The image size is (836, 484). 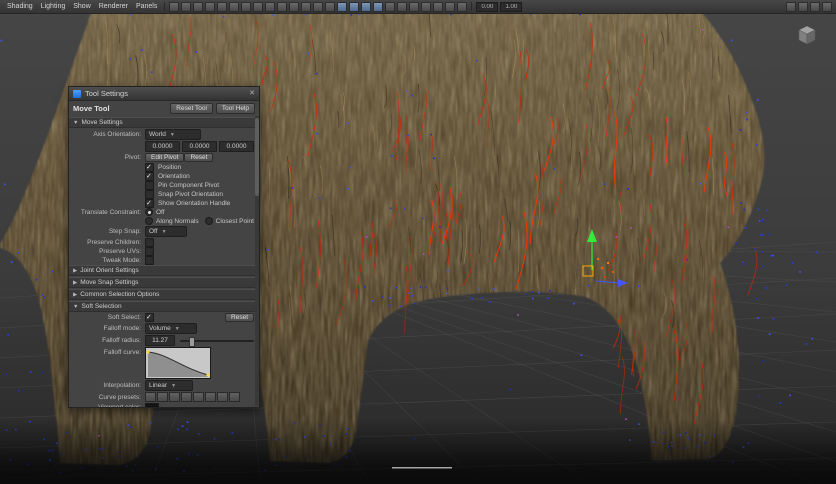 What do you see at coordinates (198, 397) in the screenshot?
I see `climb-icon` at bounding box center [198, 397].